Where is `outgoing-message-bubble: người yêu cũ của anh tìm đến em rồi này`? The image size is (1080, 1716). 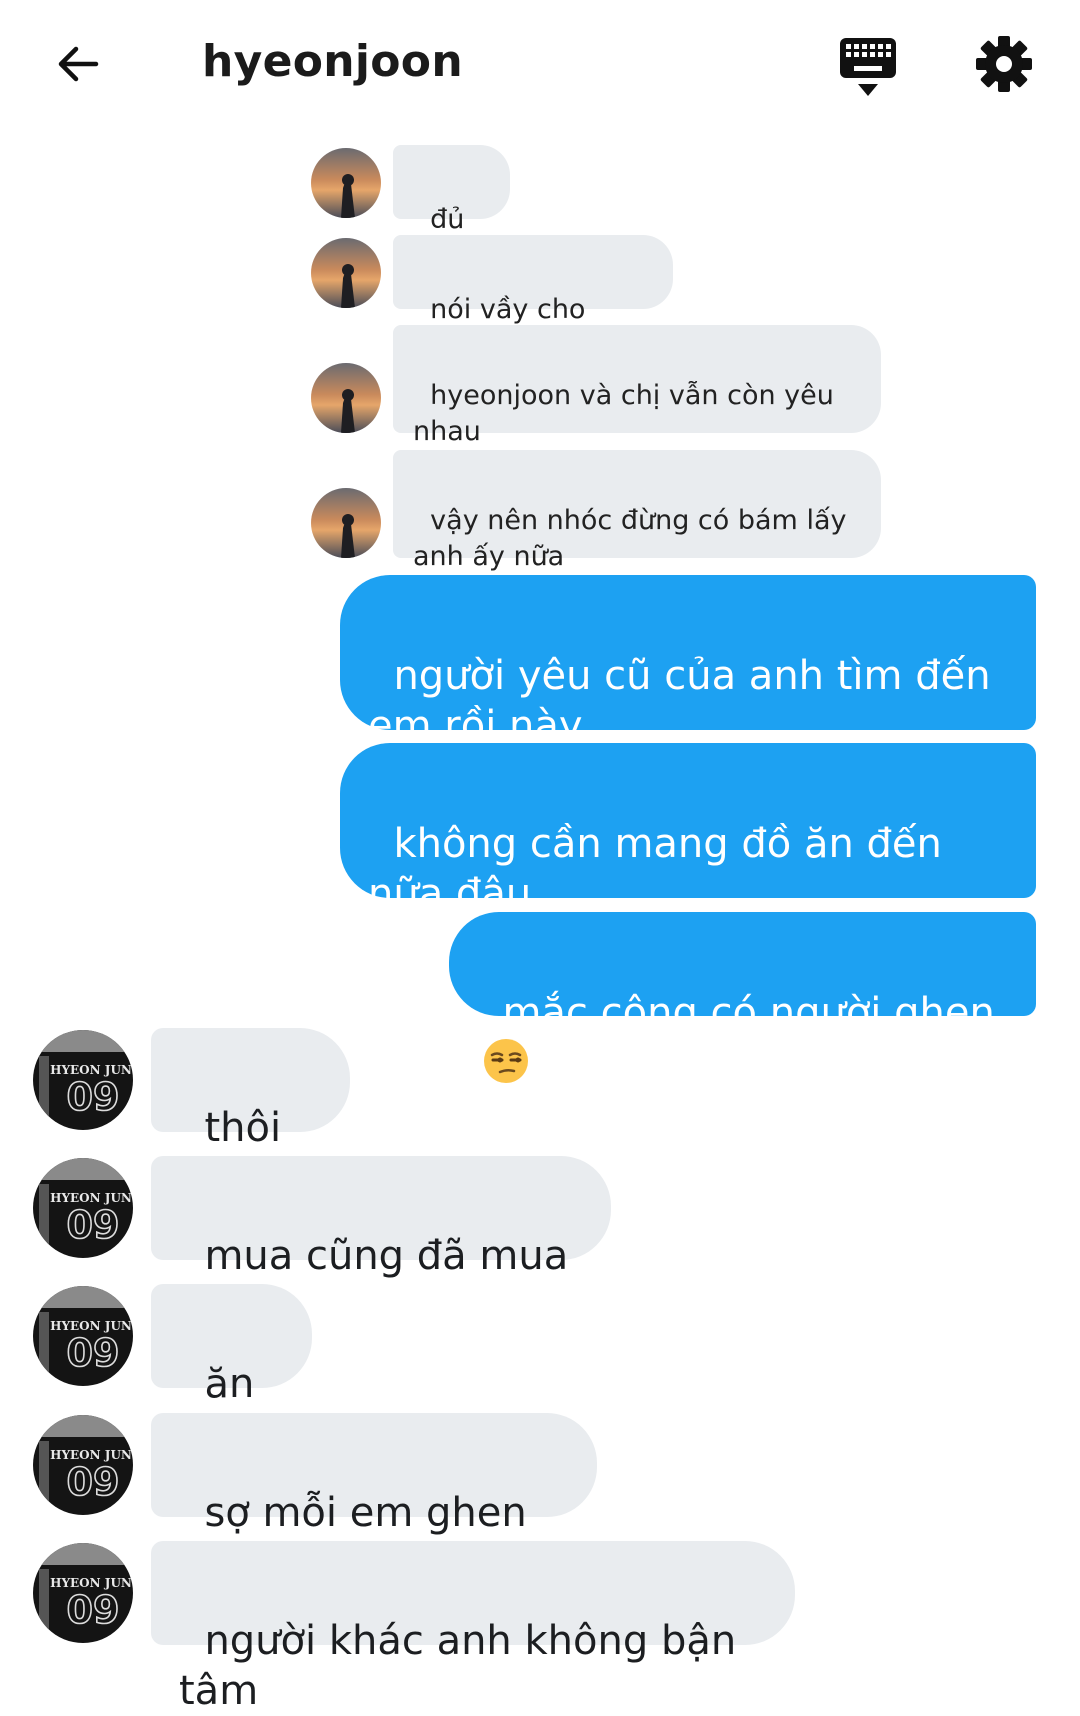
outgoing-message-bubble: người yêu cũ của anh tìm đến em rồi này is located at coordinates (688, 662).